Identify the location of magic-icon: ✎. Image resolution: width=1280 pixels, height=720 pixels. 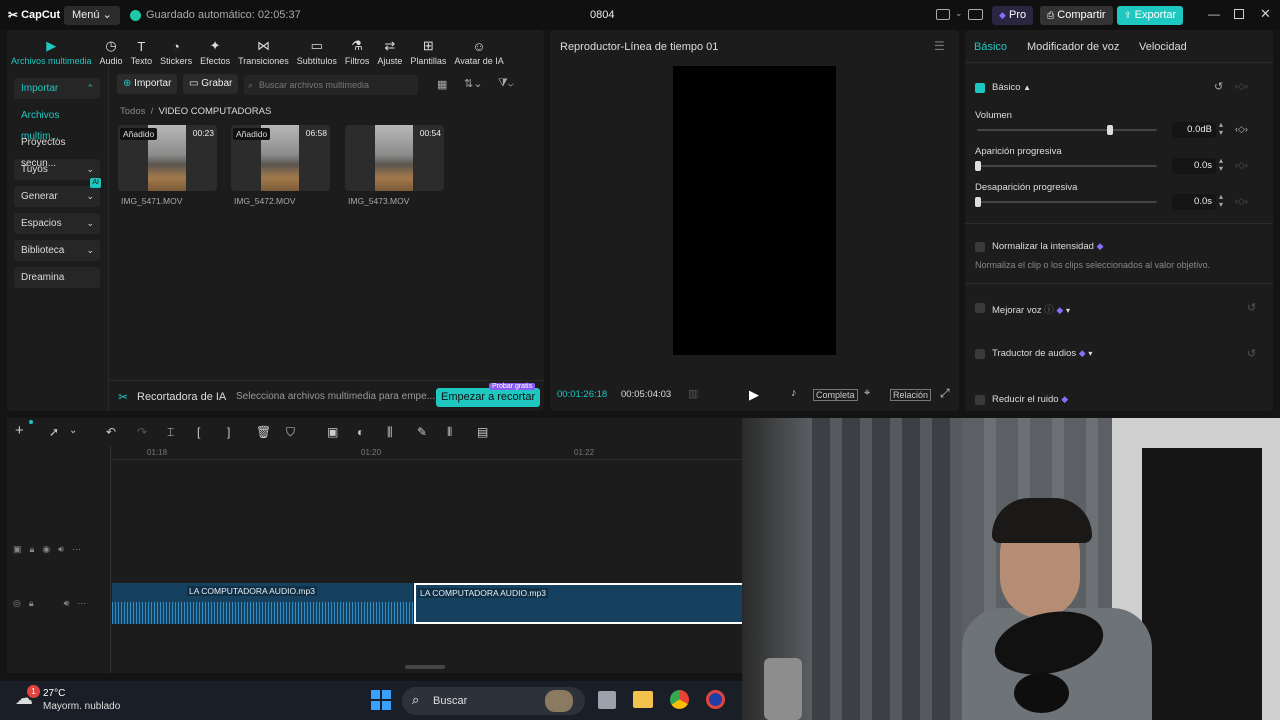
(422, 432).